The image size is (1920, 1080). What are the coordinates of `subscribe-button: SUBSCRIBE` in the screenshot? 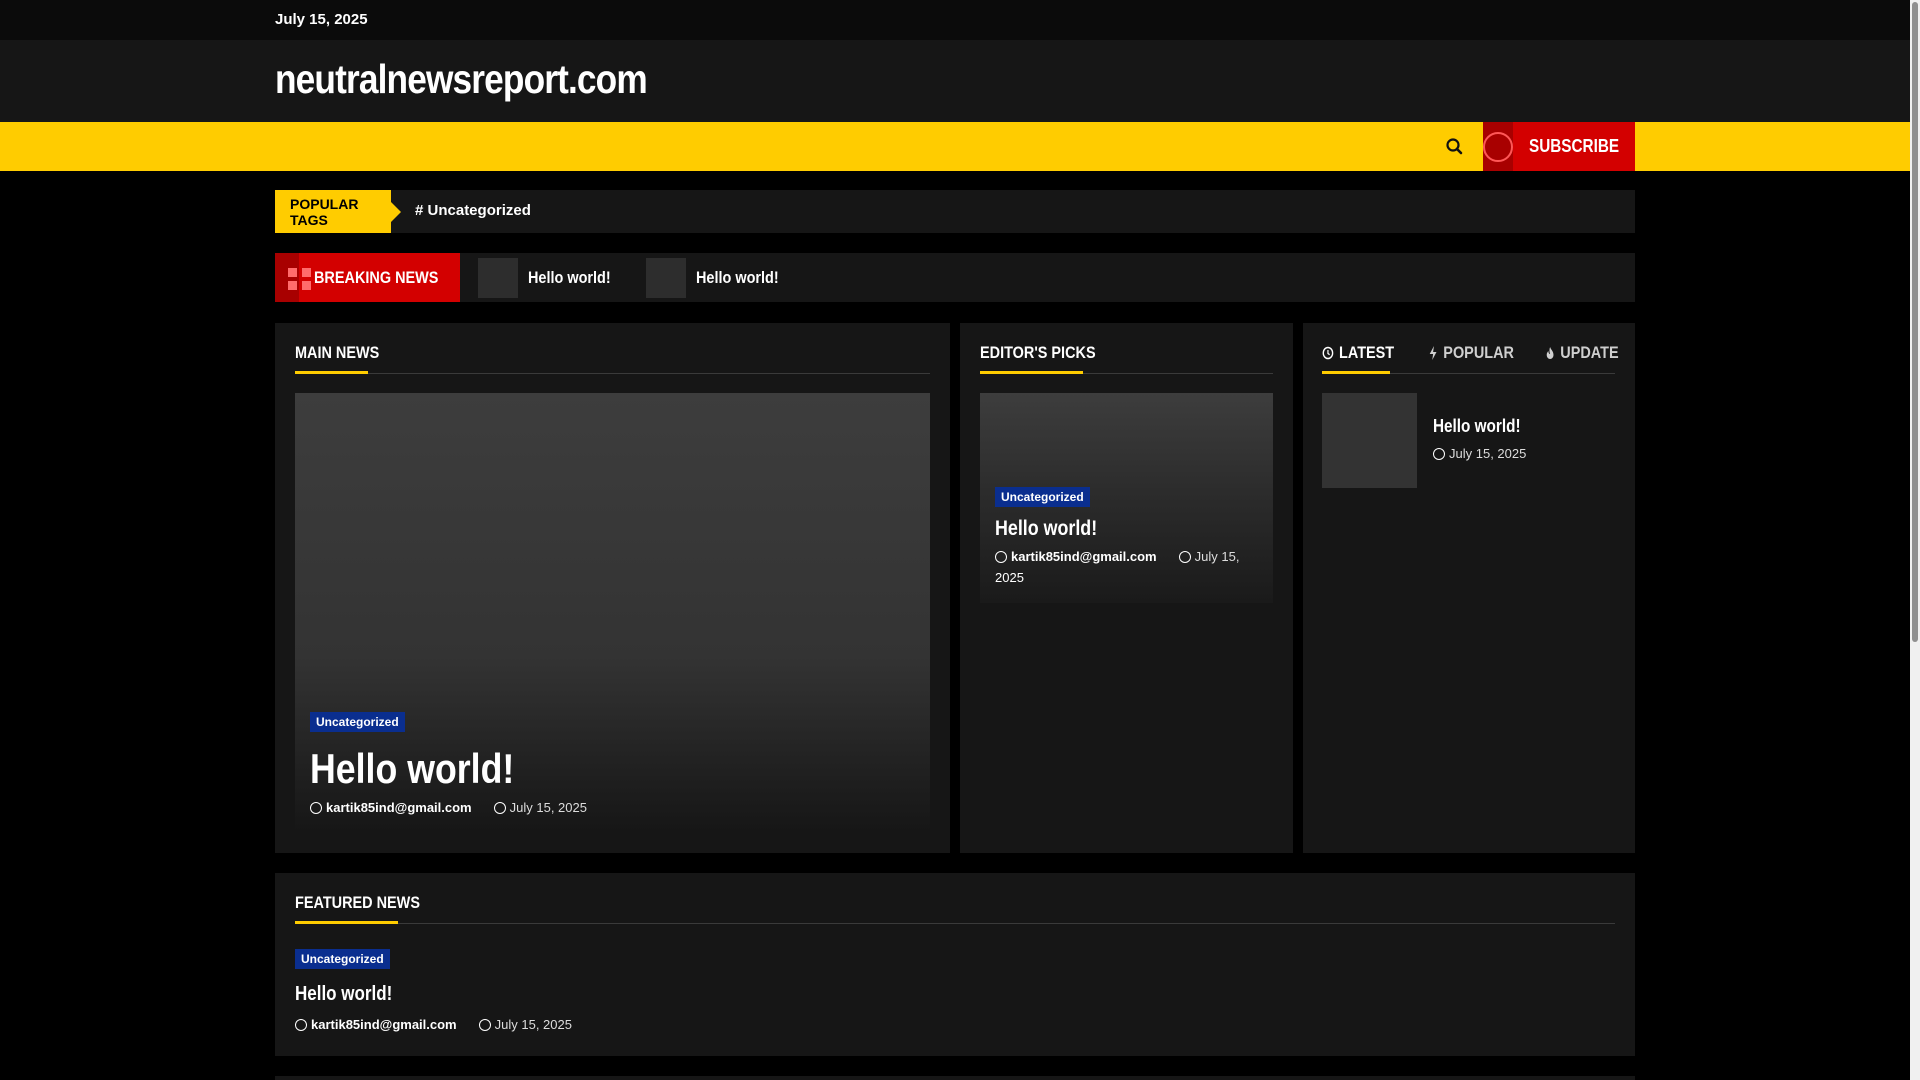 It's located at (1559, 146).